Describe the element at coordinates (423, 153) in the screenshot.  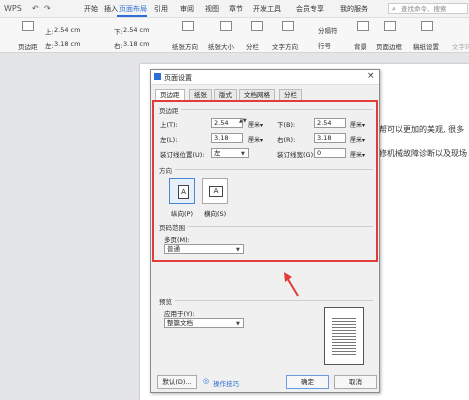
I see `doc-line-2: 修机械故障诊断以及现场` at that location.